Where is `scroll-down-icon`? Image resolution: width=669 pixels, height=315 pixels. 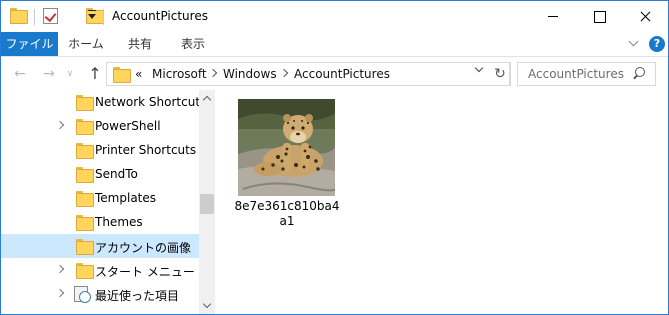 scroll-down-icon is located at coordinates (207, 306).